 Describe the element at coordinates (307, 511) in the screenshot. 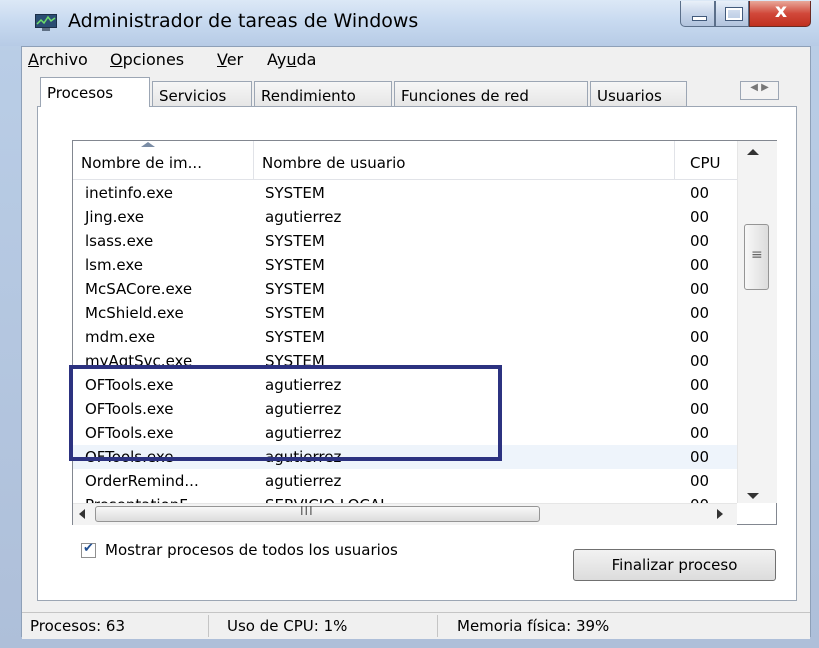

I see `grip-icon: III` at that location.